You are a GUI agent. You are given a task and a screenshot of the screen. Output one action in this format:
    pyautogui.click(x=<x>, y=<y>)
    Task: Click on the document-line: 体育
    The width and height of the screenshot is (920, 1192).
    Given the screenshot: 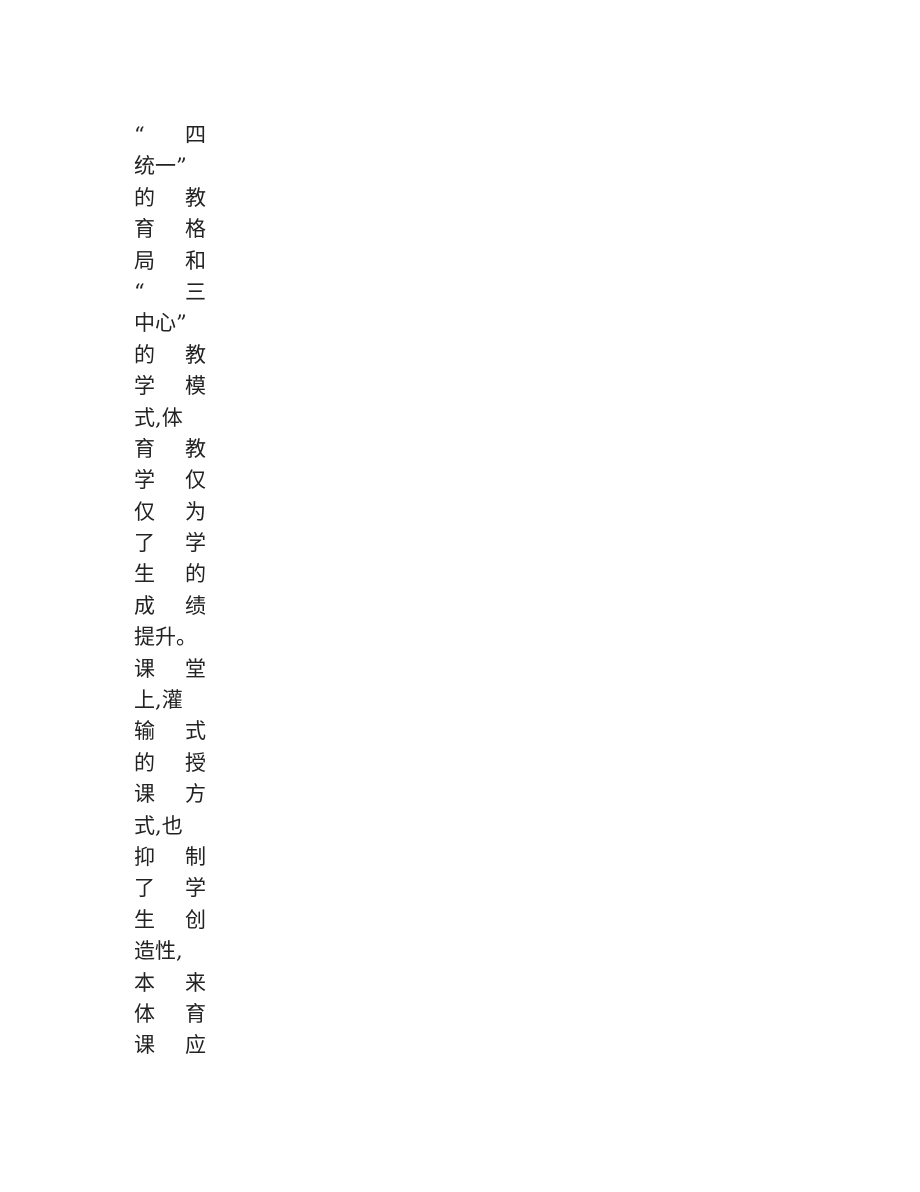 What is the action you would take?
    pyautogui.click(x=170, y=1014)
    